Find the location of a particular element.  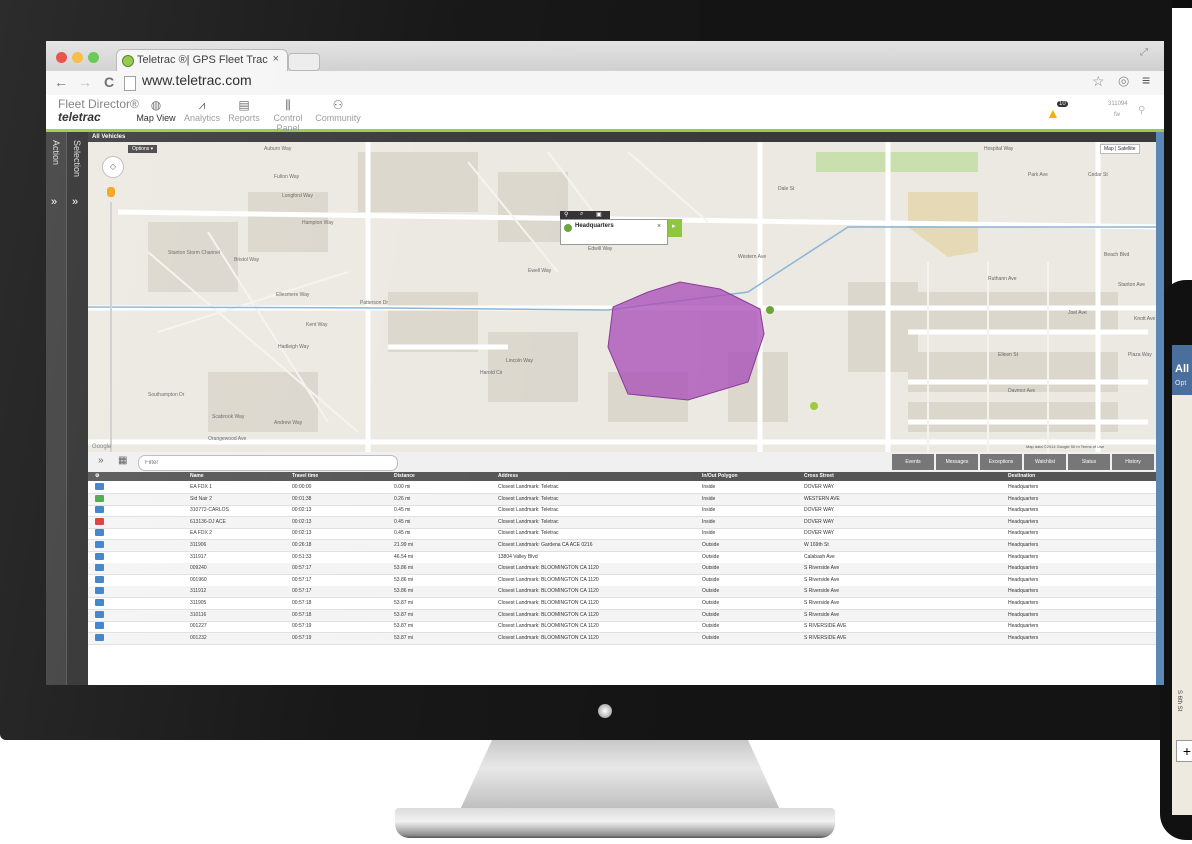

expand-action-chevron-icon: » is located at coordinates (54, 202).